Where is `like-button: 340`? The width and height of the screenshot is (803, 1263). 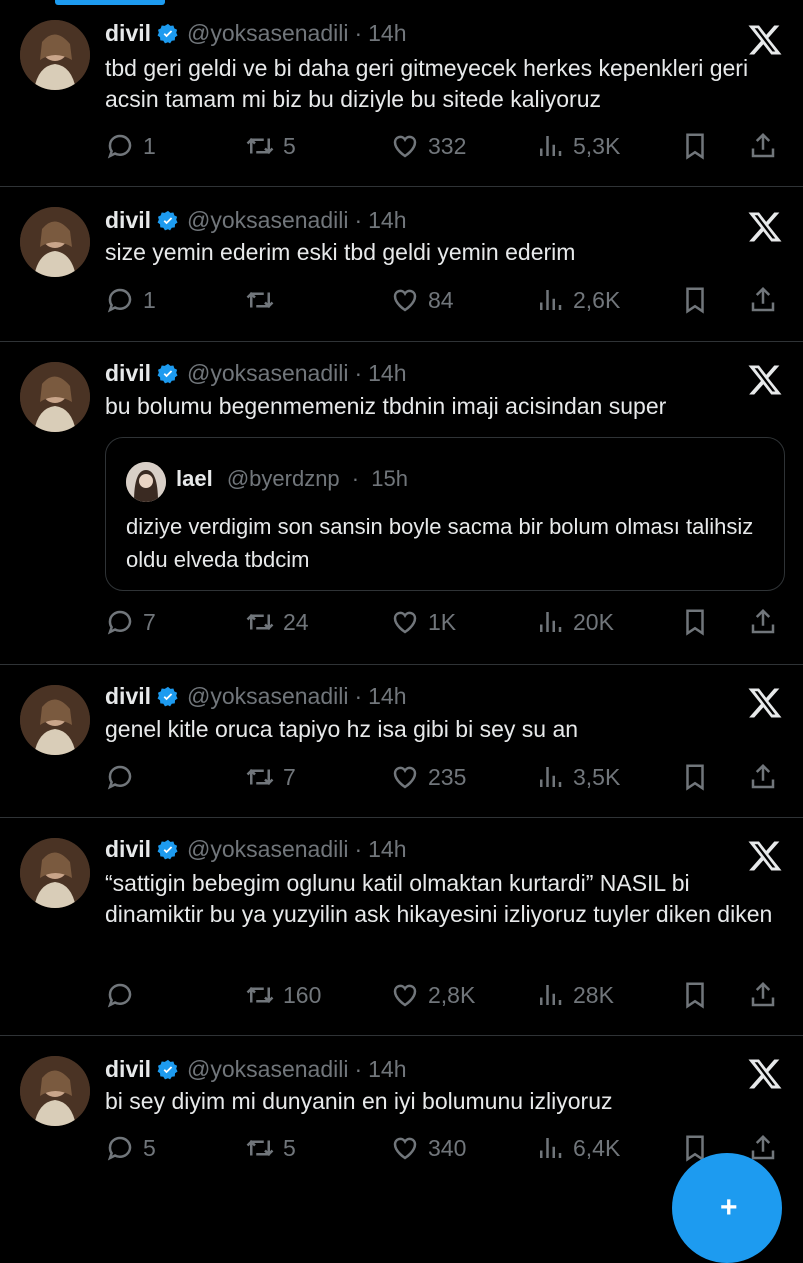
like-button: 340 is located at coordinates (428, 1148).